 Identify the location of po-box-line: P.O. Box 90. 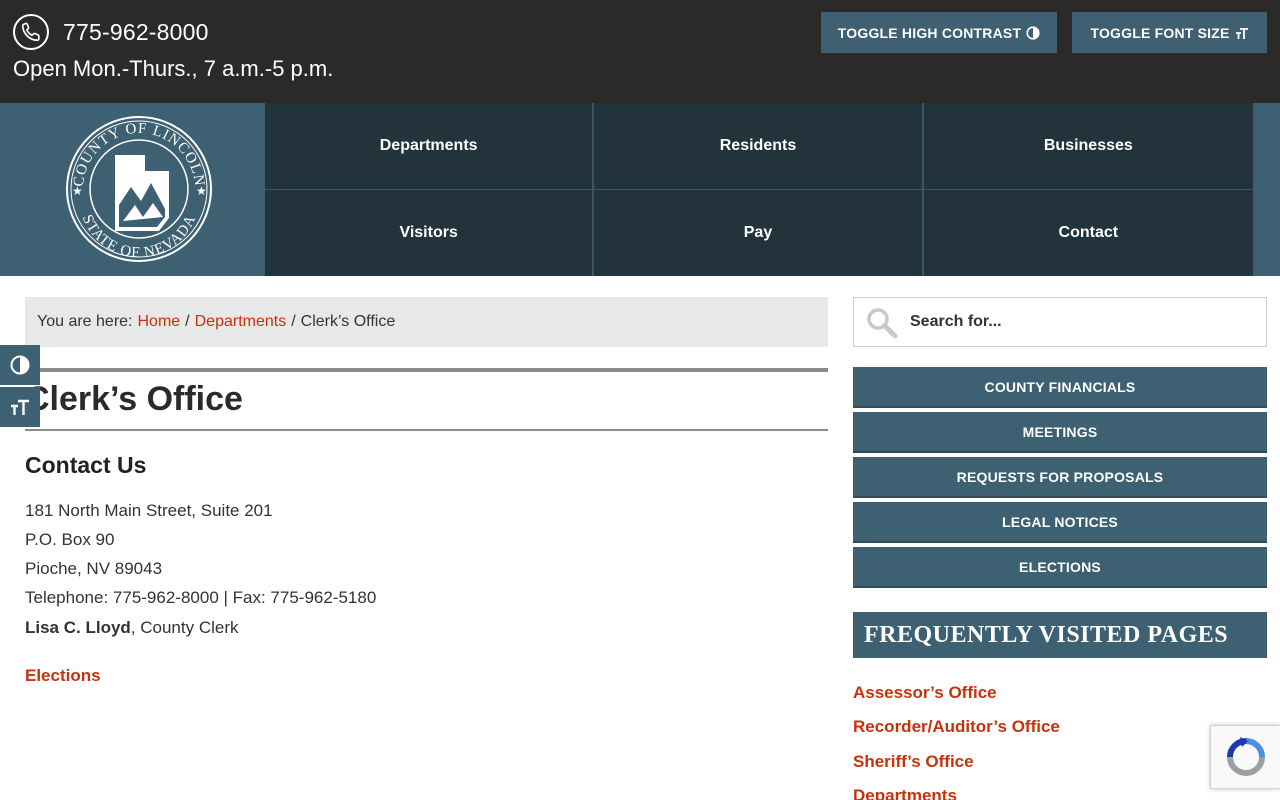
(70, 539).